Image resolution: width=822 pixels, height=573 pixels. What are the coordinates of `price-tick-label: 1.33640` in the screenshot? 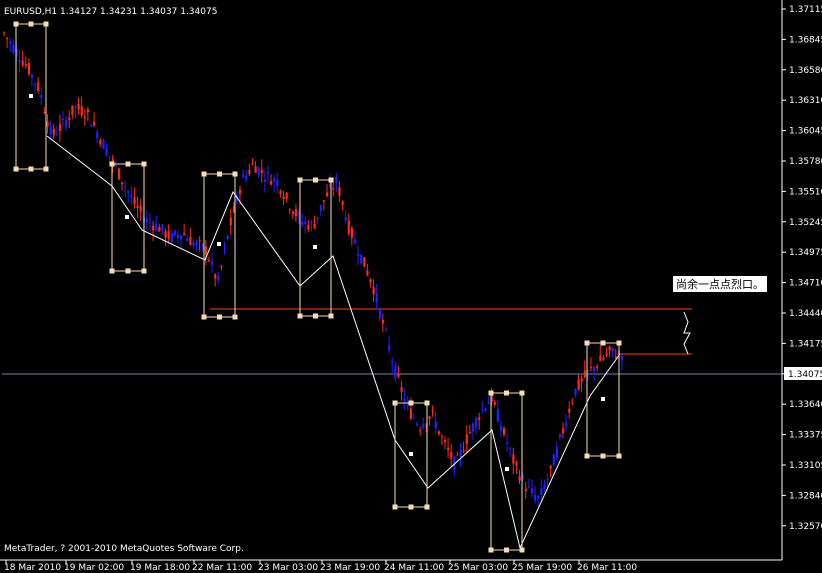 It's located at (805, 405).